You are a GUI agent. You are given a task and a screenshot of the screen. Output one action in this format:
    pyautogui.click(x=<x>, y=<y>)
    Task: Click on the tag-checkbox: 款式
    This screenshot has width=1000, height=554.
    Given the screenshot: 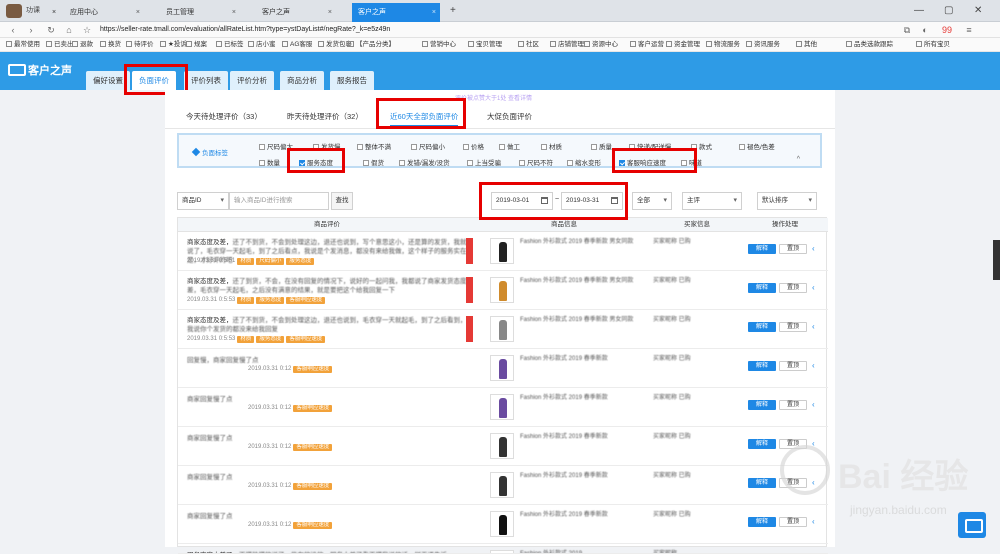 What is the action you would take?
    pyautogui.click(x=701, y=146)
    